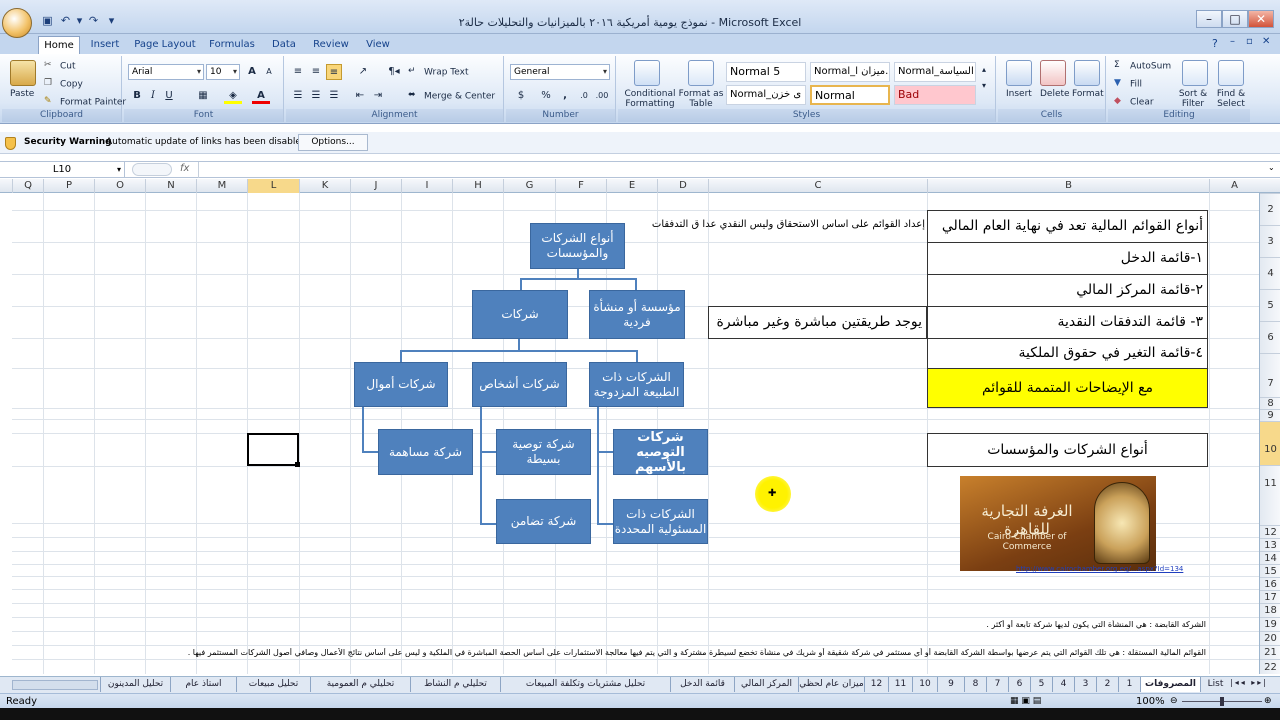 This screenshot has height=720, width=1280. Describe the element at coordinates (1261, 19) in the screenshot. I see `close-button: ✕` at that location.